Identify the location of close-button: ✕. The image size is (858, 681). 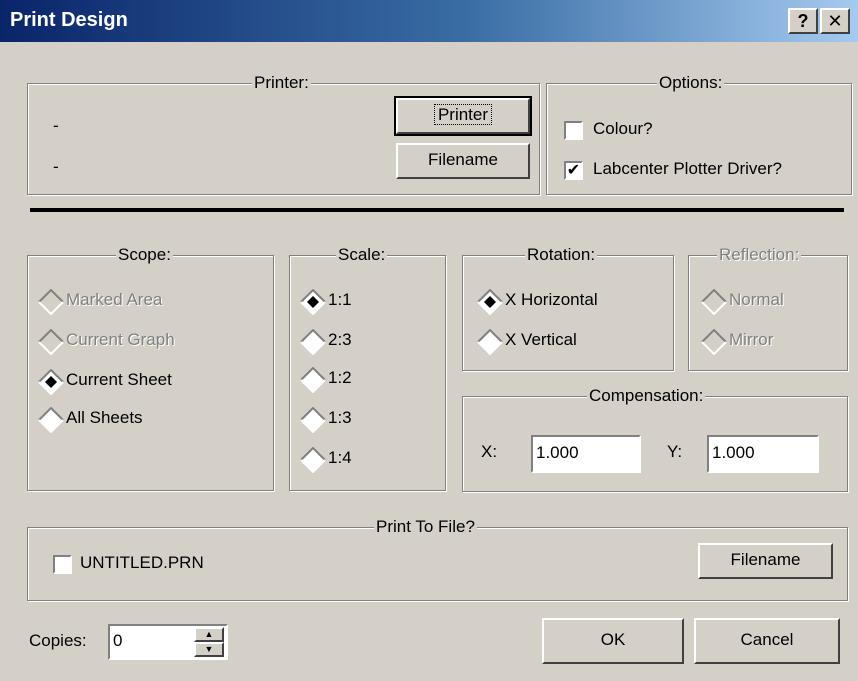
(835, 21).